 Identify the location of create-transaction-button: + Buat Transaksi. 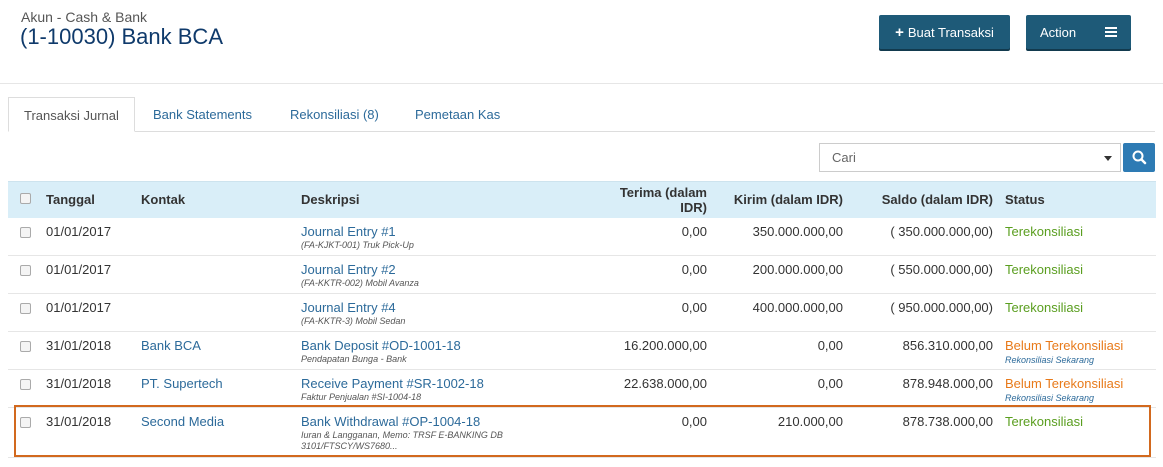
(944, 32).